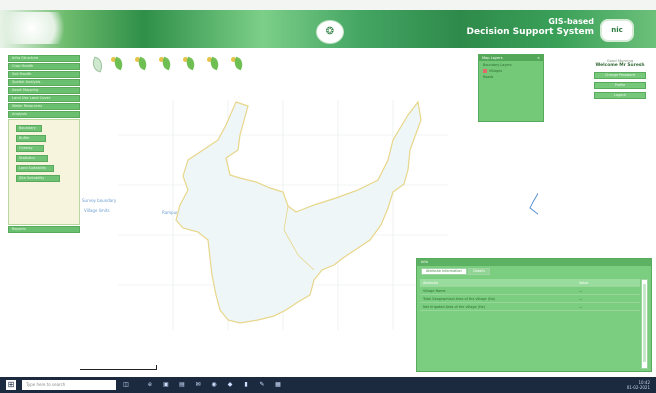 The image size is (656, 393). I want to click on attribute-tabs: Attribute Information Details, so click(534, 270).